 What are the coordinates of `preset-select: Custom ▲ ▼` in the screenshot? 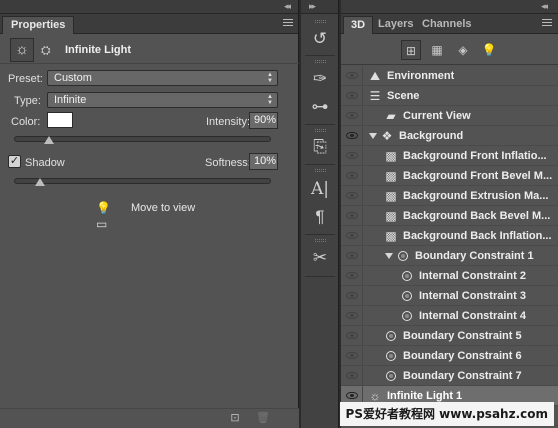 It's located at (162, 78).